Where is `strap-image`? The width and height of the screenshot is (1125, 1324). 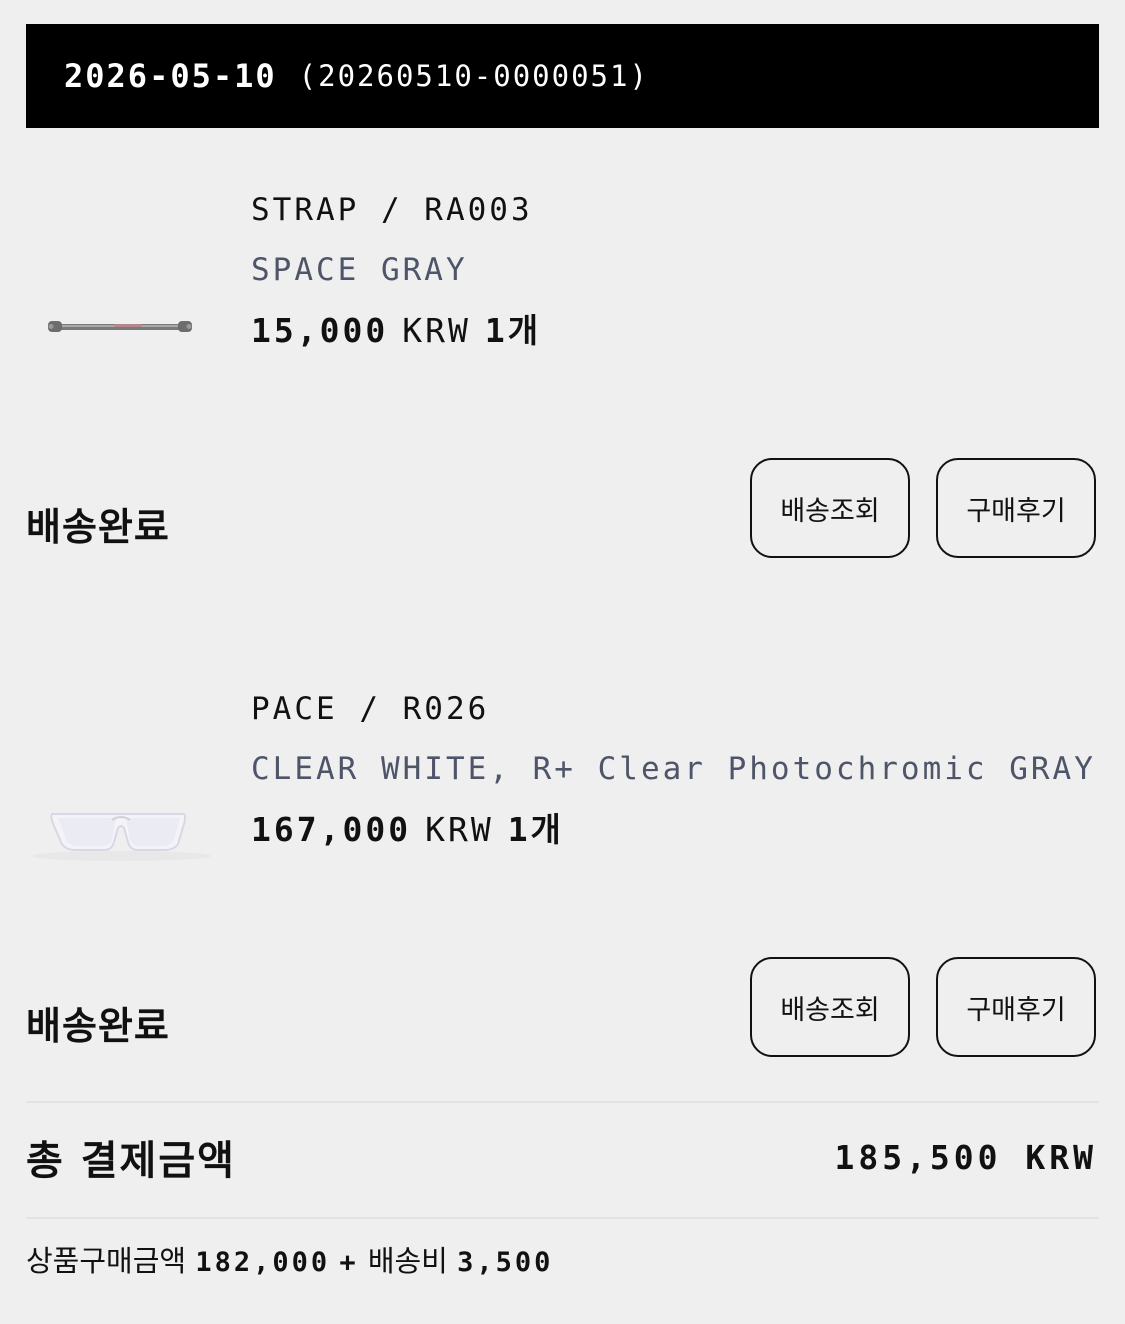 strap-image is located at coordinates (121, 327).